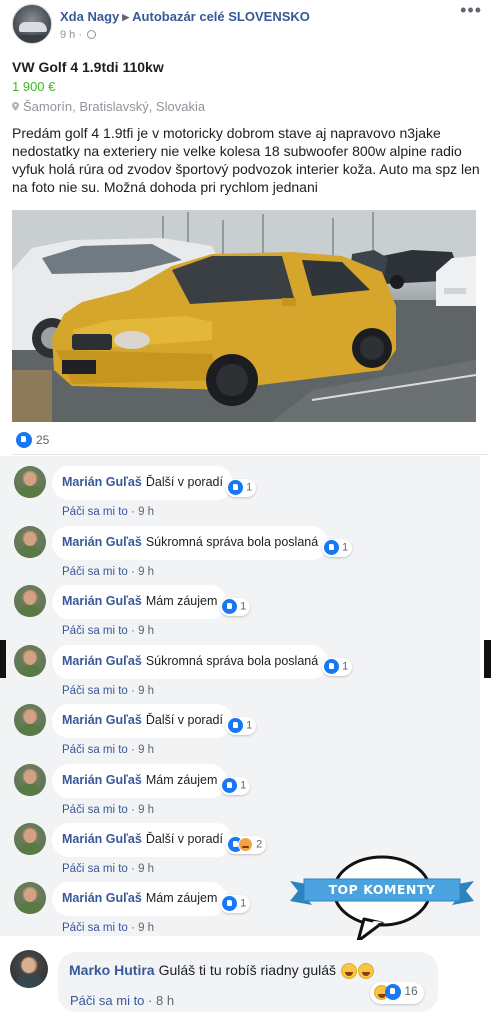  I want to click on comment-reactions: 16, so click(397, 993).